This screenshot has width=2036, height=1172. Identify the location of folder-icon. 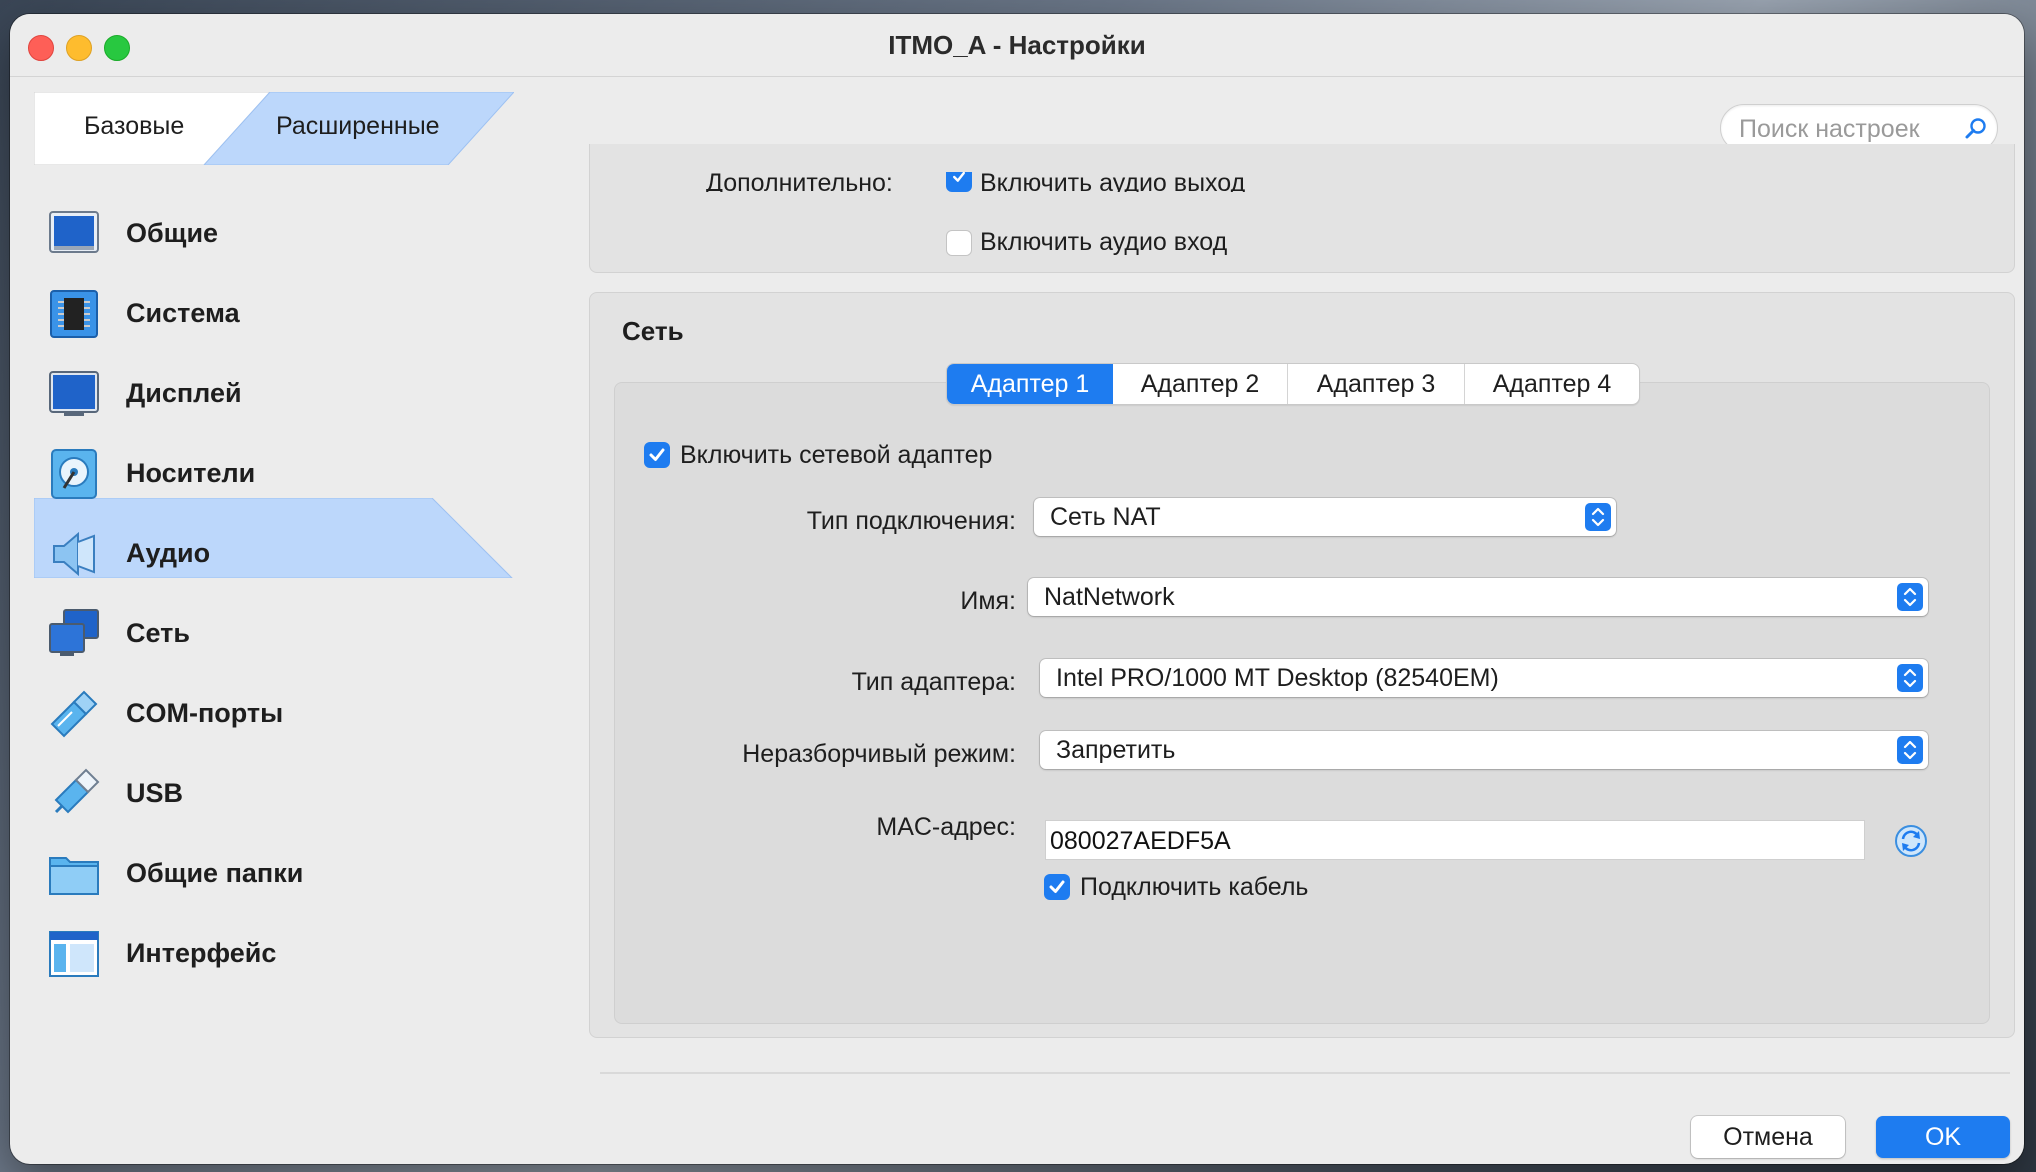
(74, 876).